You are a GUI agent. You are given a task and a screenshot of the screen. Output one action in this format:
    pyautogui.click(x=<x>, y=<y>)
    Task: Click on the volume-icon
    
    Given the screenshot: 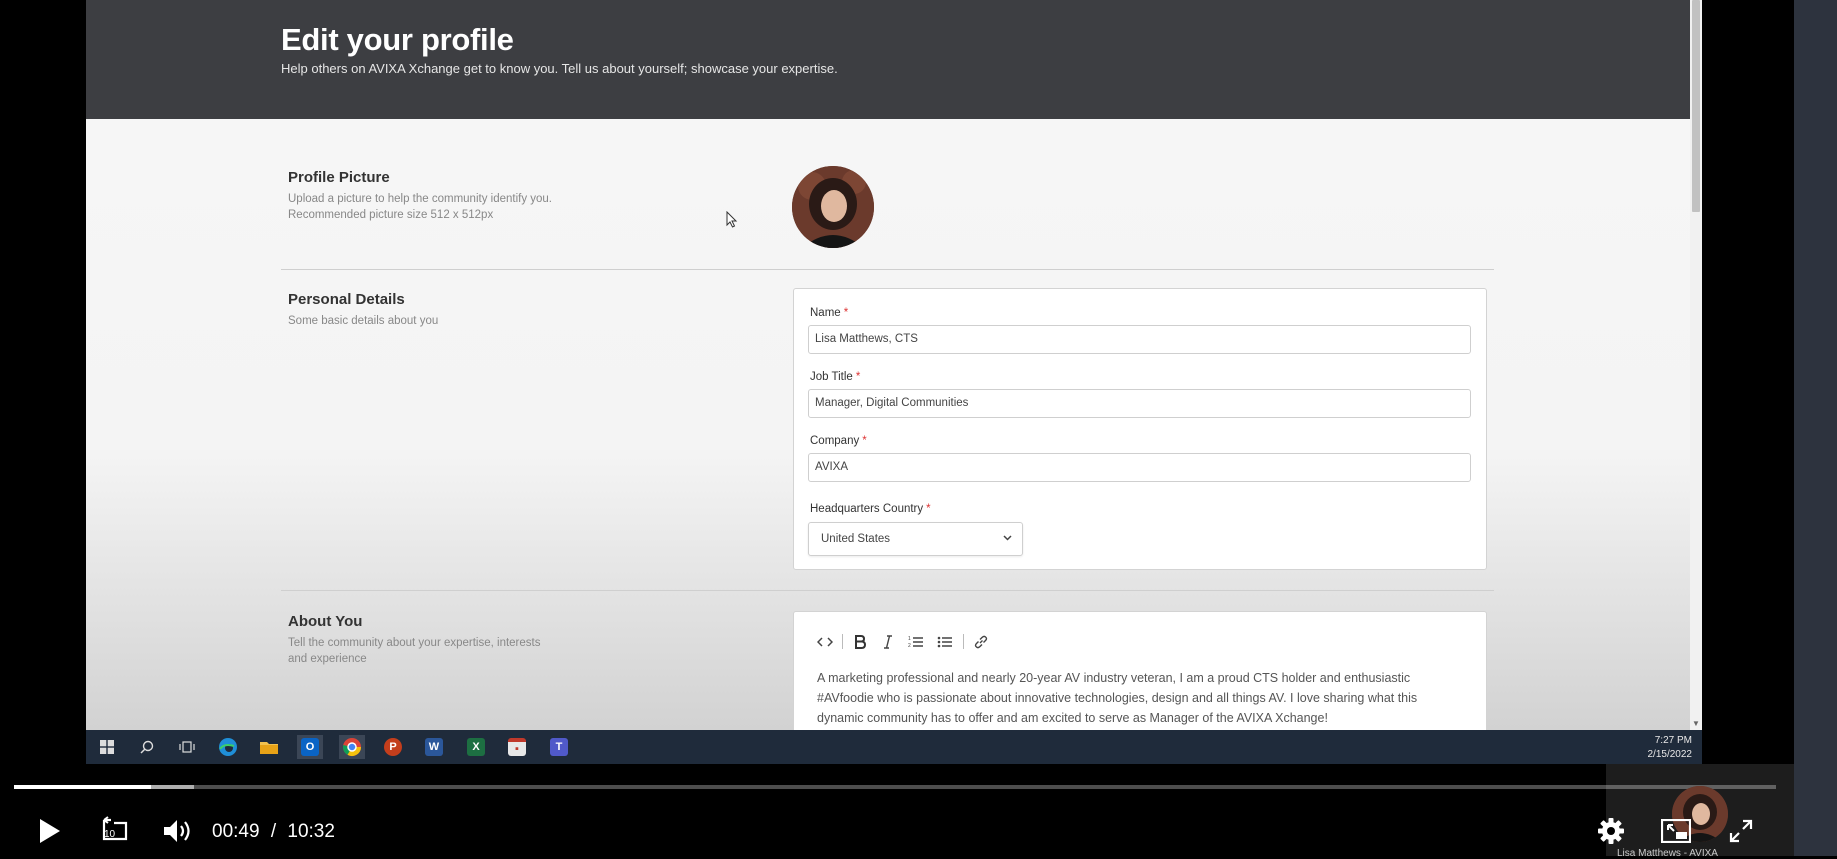 What is the action you would take?
    pyautogui.click(x=177, y=831)
    